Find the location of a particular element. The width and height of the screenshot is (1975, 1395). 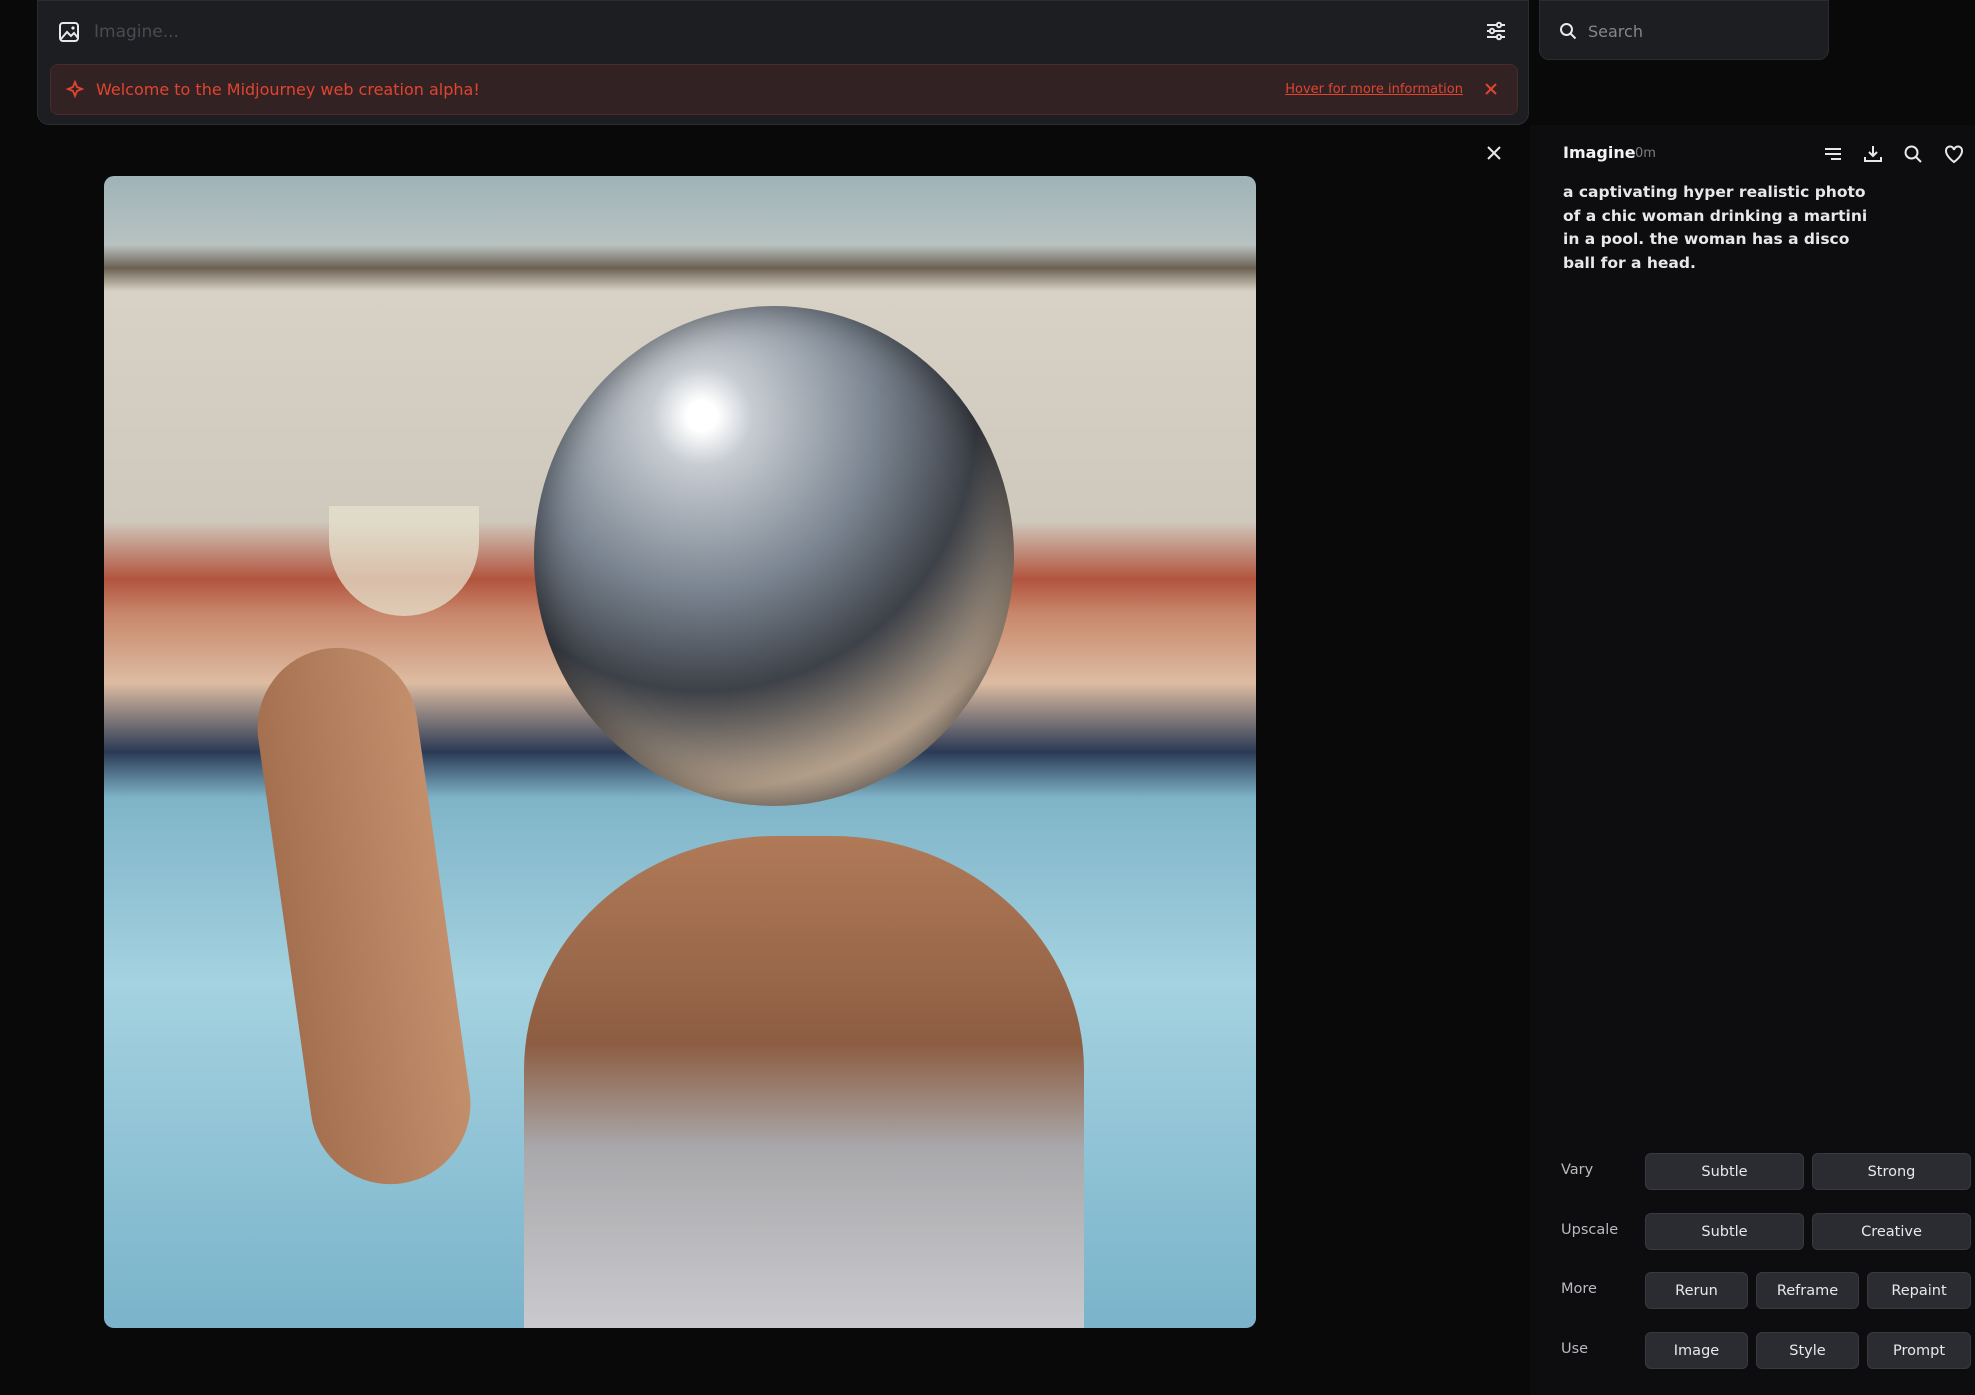

use-style-button: Style is located at coordinates (1807, 1350).